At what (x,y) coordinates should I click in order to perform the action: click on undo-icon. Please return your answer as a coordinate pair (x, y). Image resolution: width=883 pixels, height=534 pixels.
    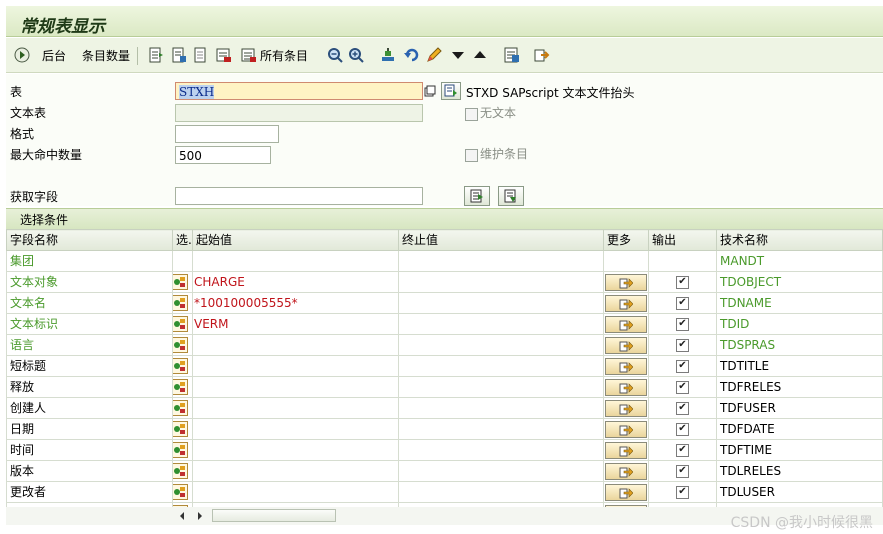
    Looking at the image, I should click on (412, 55).